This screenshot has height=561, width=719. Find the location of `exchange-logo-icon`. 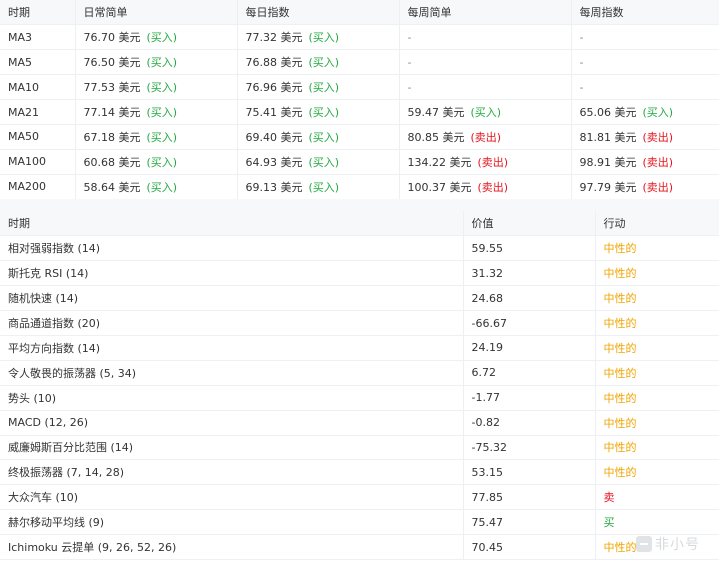

exchange-logo-icon is located at coordinates (644, 544).